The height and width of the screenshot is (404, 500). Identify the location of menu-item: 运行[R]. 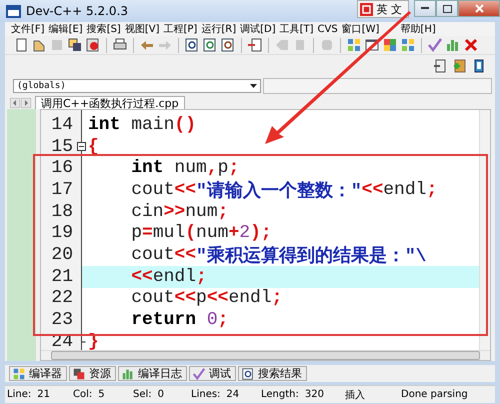
(218, 29).